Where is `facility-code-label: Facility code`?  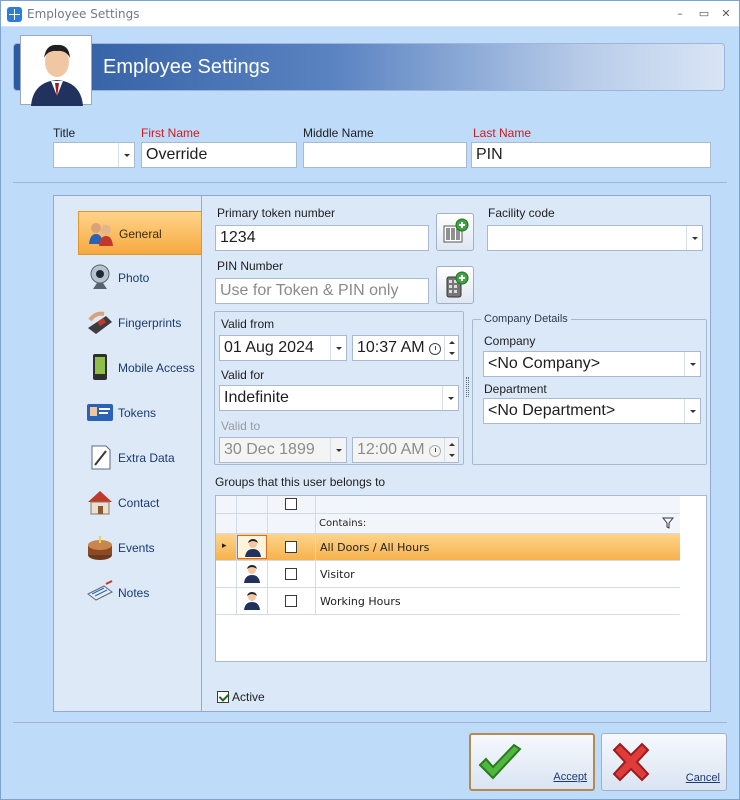
facility-code-label: Facility code is located at coordinates (521, 213).